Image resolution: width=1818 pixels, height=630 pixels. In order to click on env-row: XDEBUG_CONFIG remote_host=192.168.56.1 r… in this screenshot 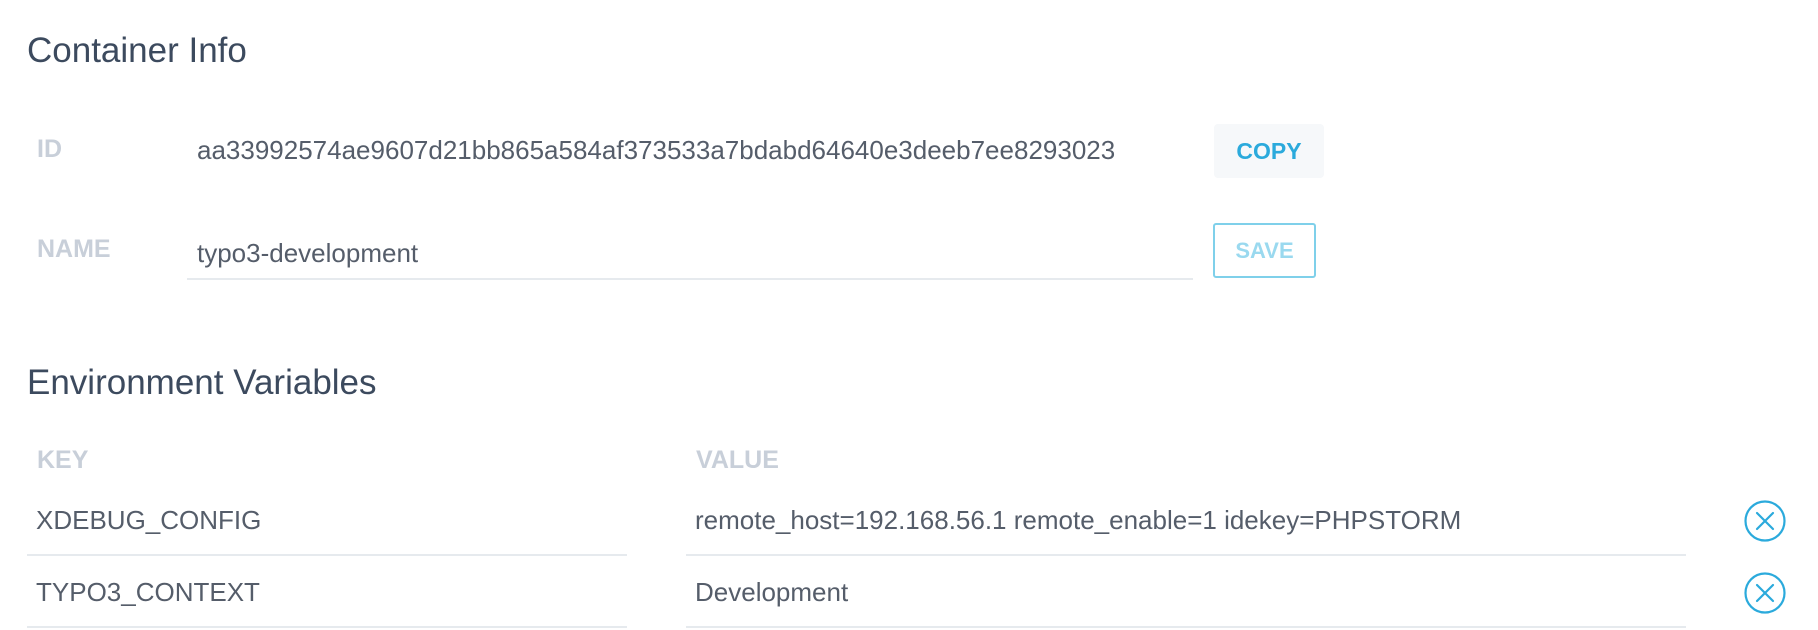, I will do `click(909, 521)`.